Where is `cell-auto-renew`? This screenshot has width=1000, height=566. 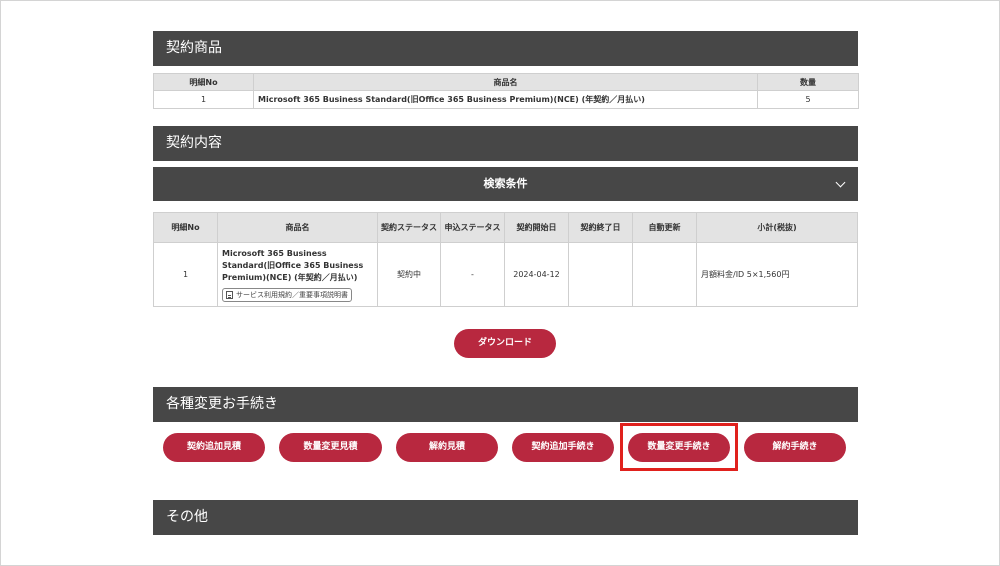 cell-auto-renew is located at coordinates (664, 274).